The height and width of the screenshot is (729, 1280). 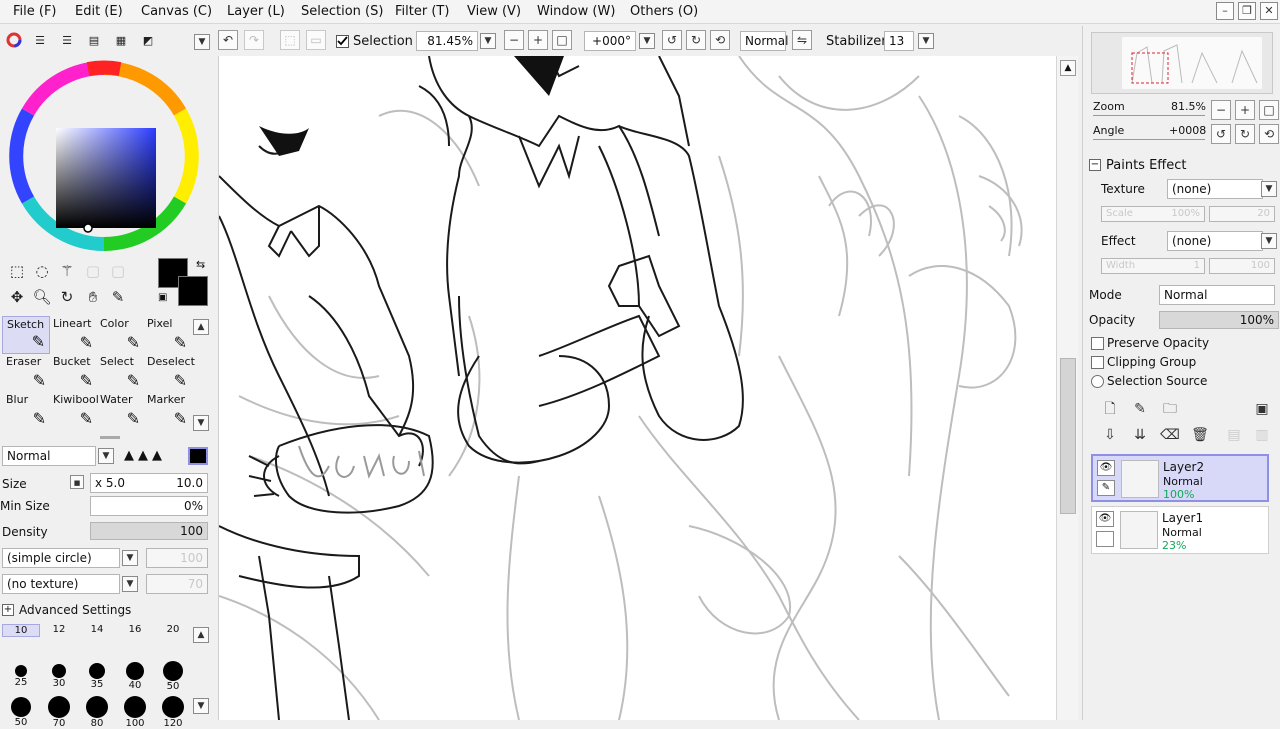 I want to click on nav-zoom-slider, so click(x=1149, y=115).